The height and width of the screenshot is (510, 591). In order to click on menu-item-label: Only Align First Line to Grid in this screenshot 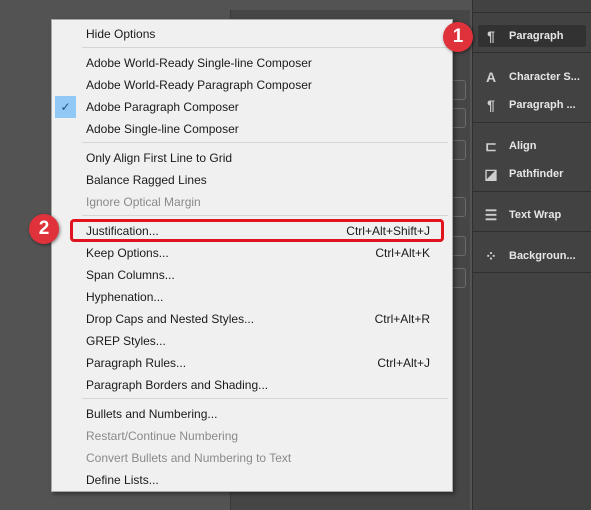, I will do `click(159, 158)`.